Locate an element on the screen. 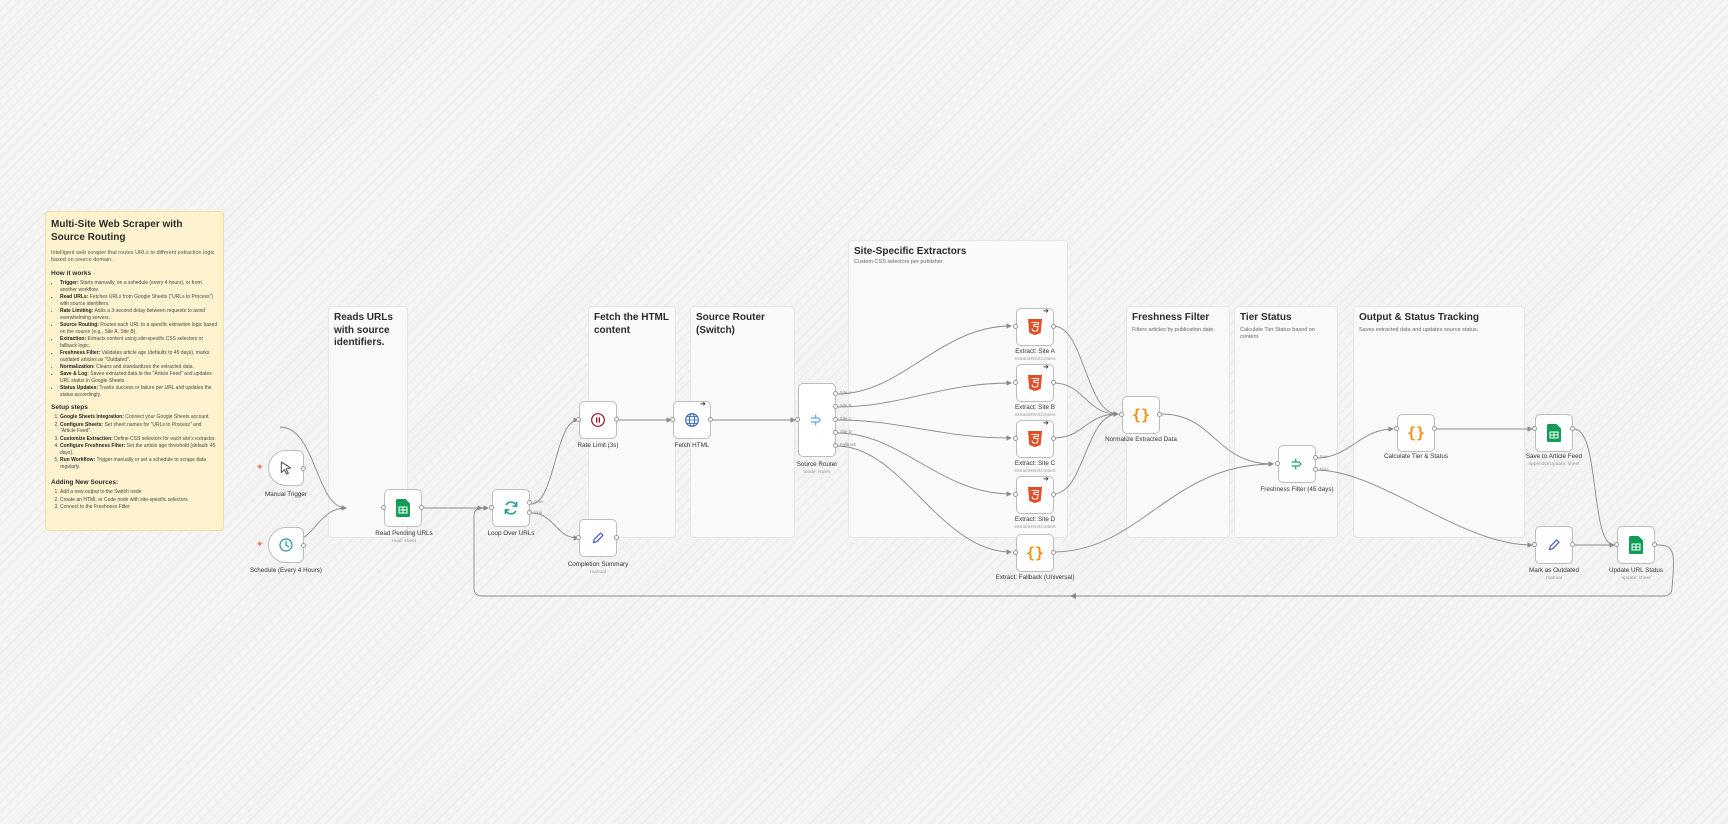 Image resolution: width=1728 pixels, height=824 pixels. port-label-fallback: Fallback is located at coordinates (848, 444).